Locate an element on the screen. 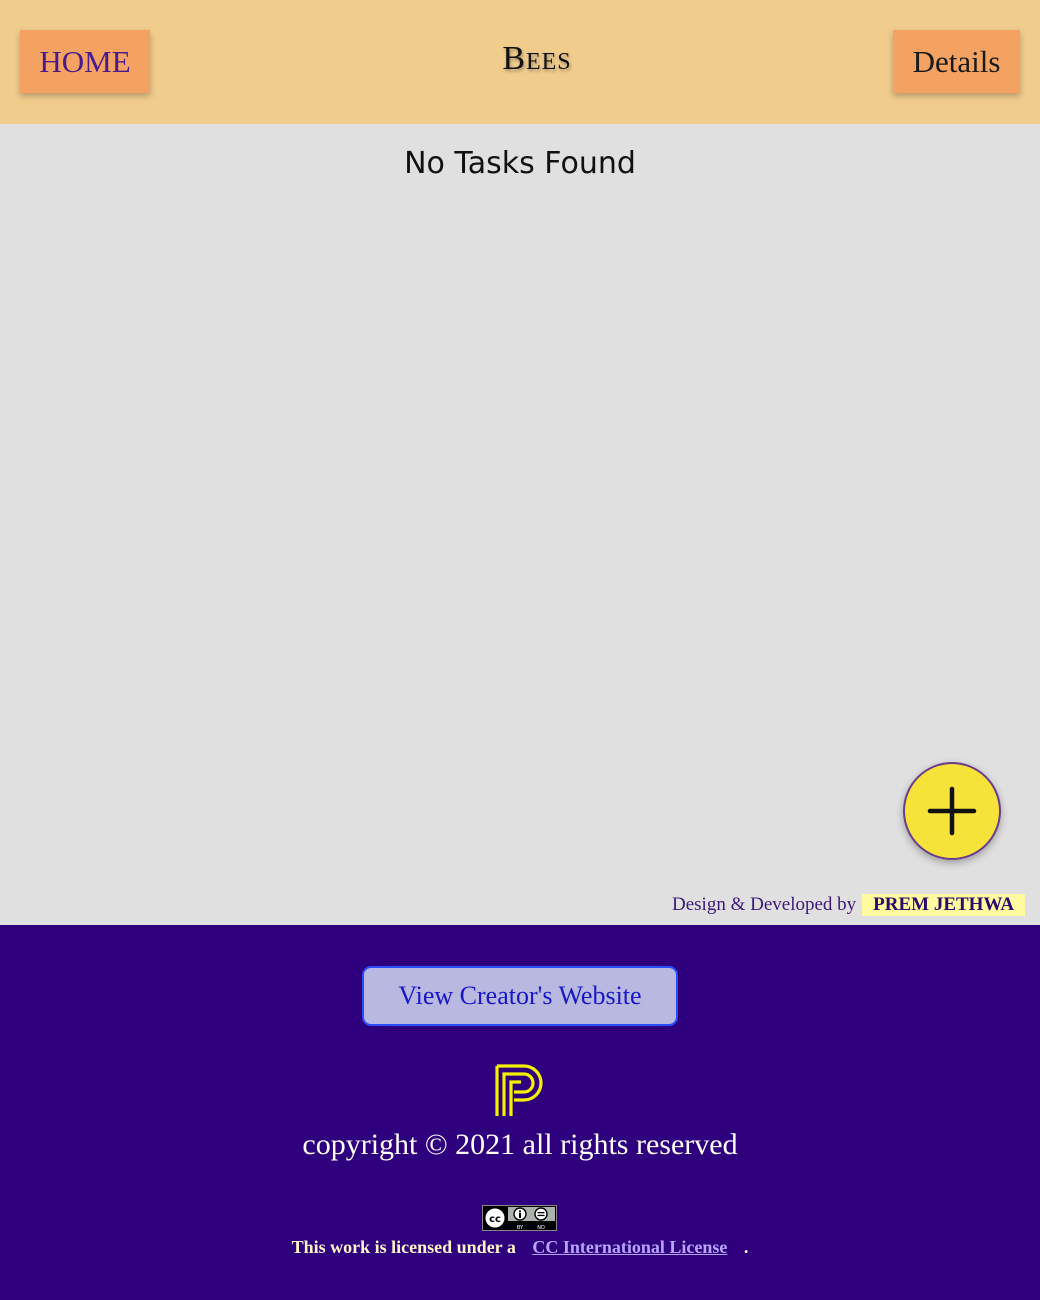 The width and height of the screenshot is (1040, 1300). copyright-text: copyright © 2021 all rights reserved is located at coordinates (520, 1144).